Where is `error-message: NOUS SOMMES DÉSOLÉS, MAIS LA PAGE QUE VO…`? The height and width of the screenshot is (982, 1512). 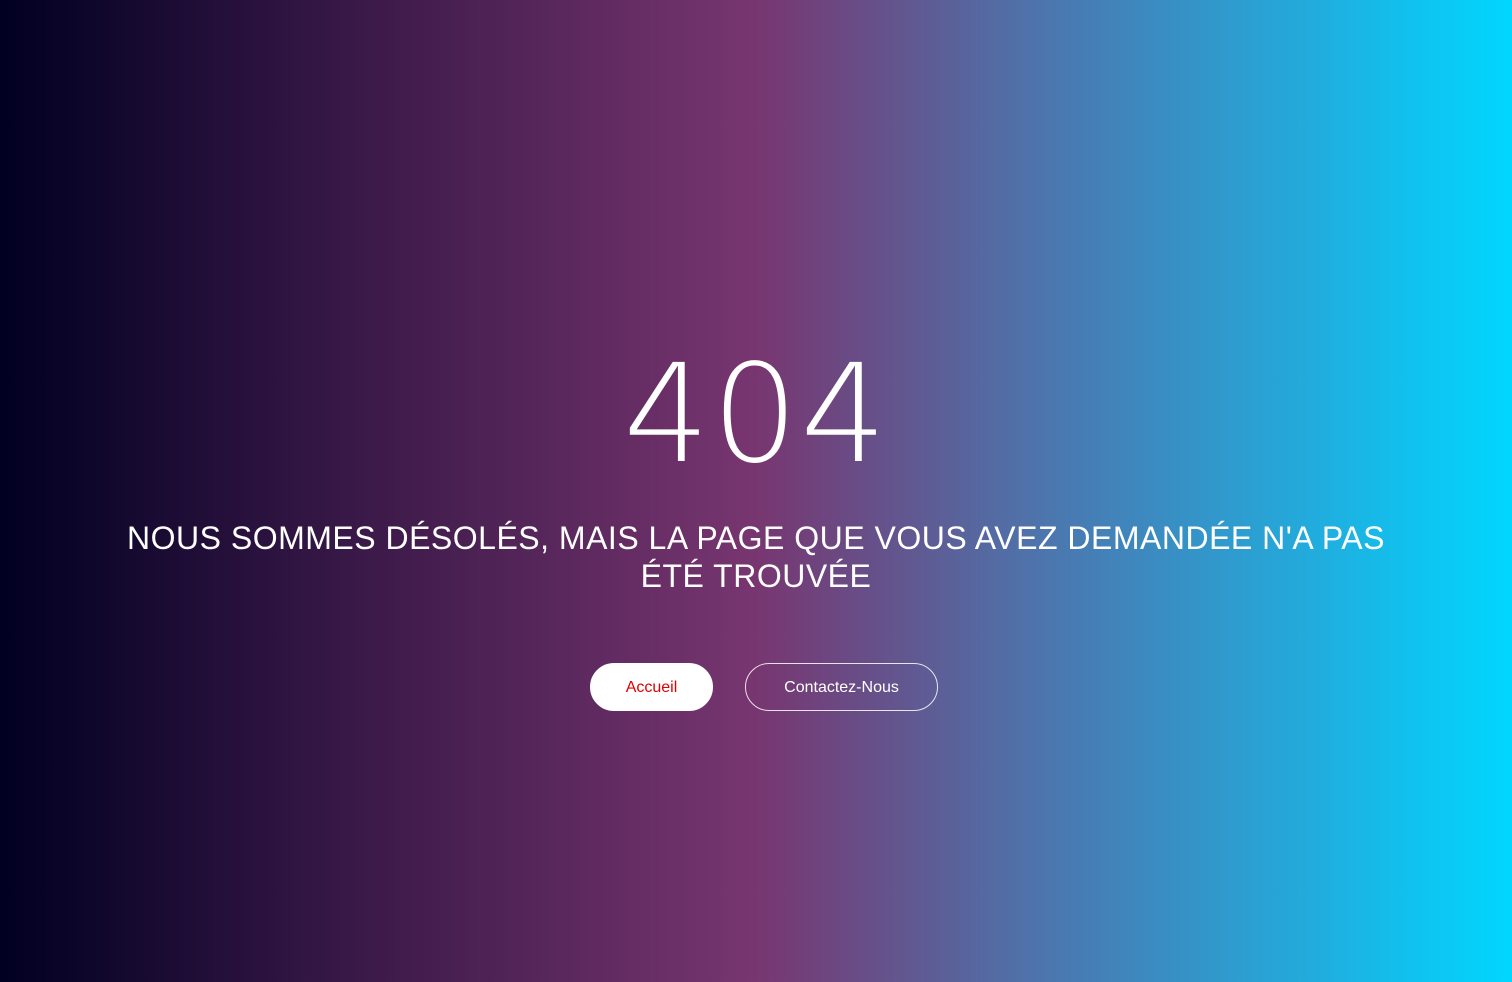 error-message: NOUS SOMMES DÉSOLÉS, MAIS LA PAGE QUE VO… is located at coordinates (756, 557).